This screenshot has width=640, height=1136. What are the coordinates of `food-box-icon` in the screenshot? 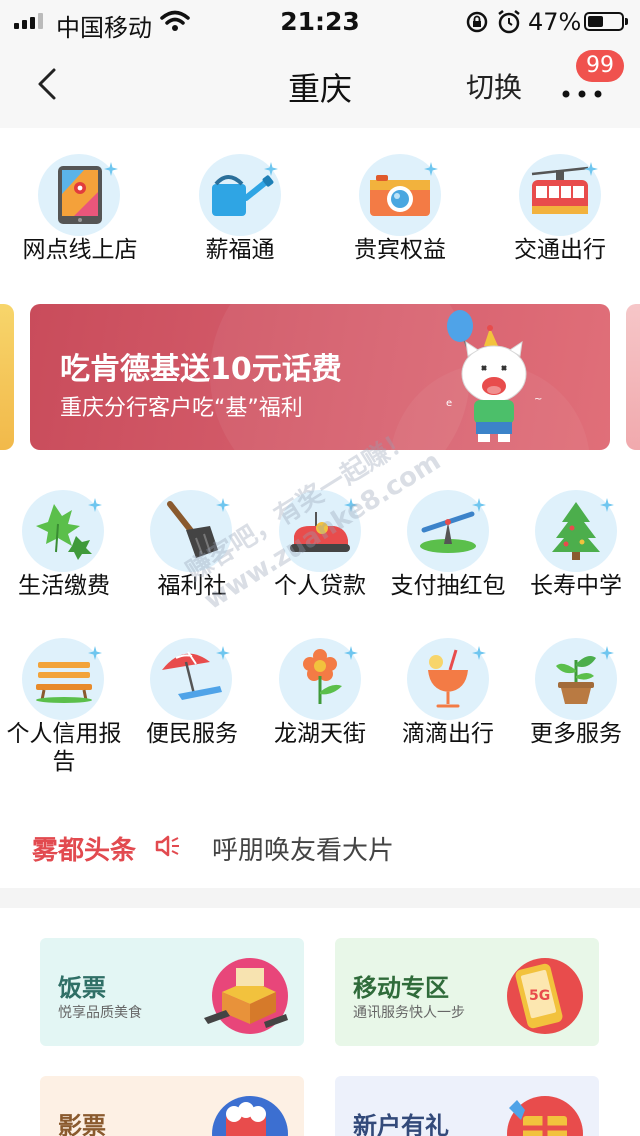 It's located at (246, 996).